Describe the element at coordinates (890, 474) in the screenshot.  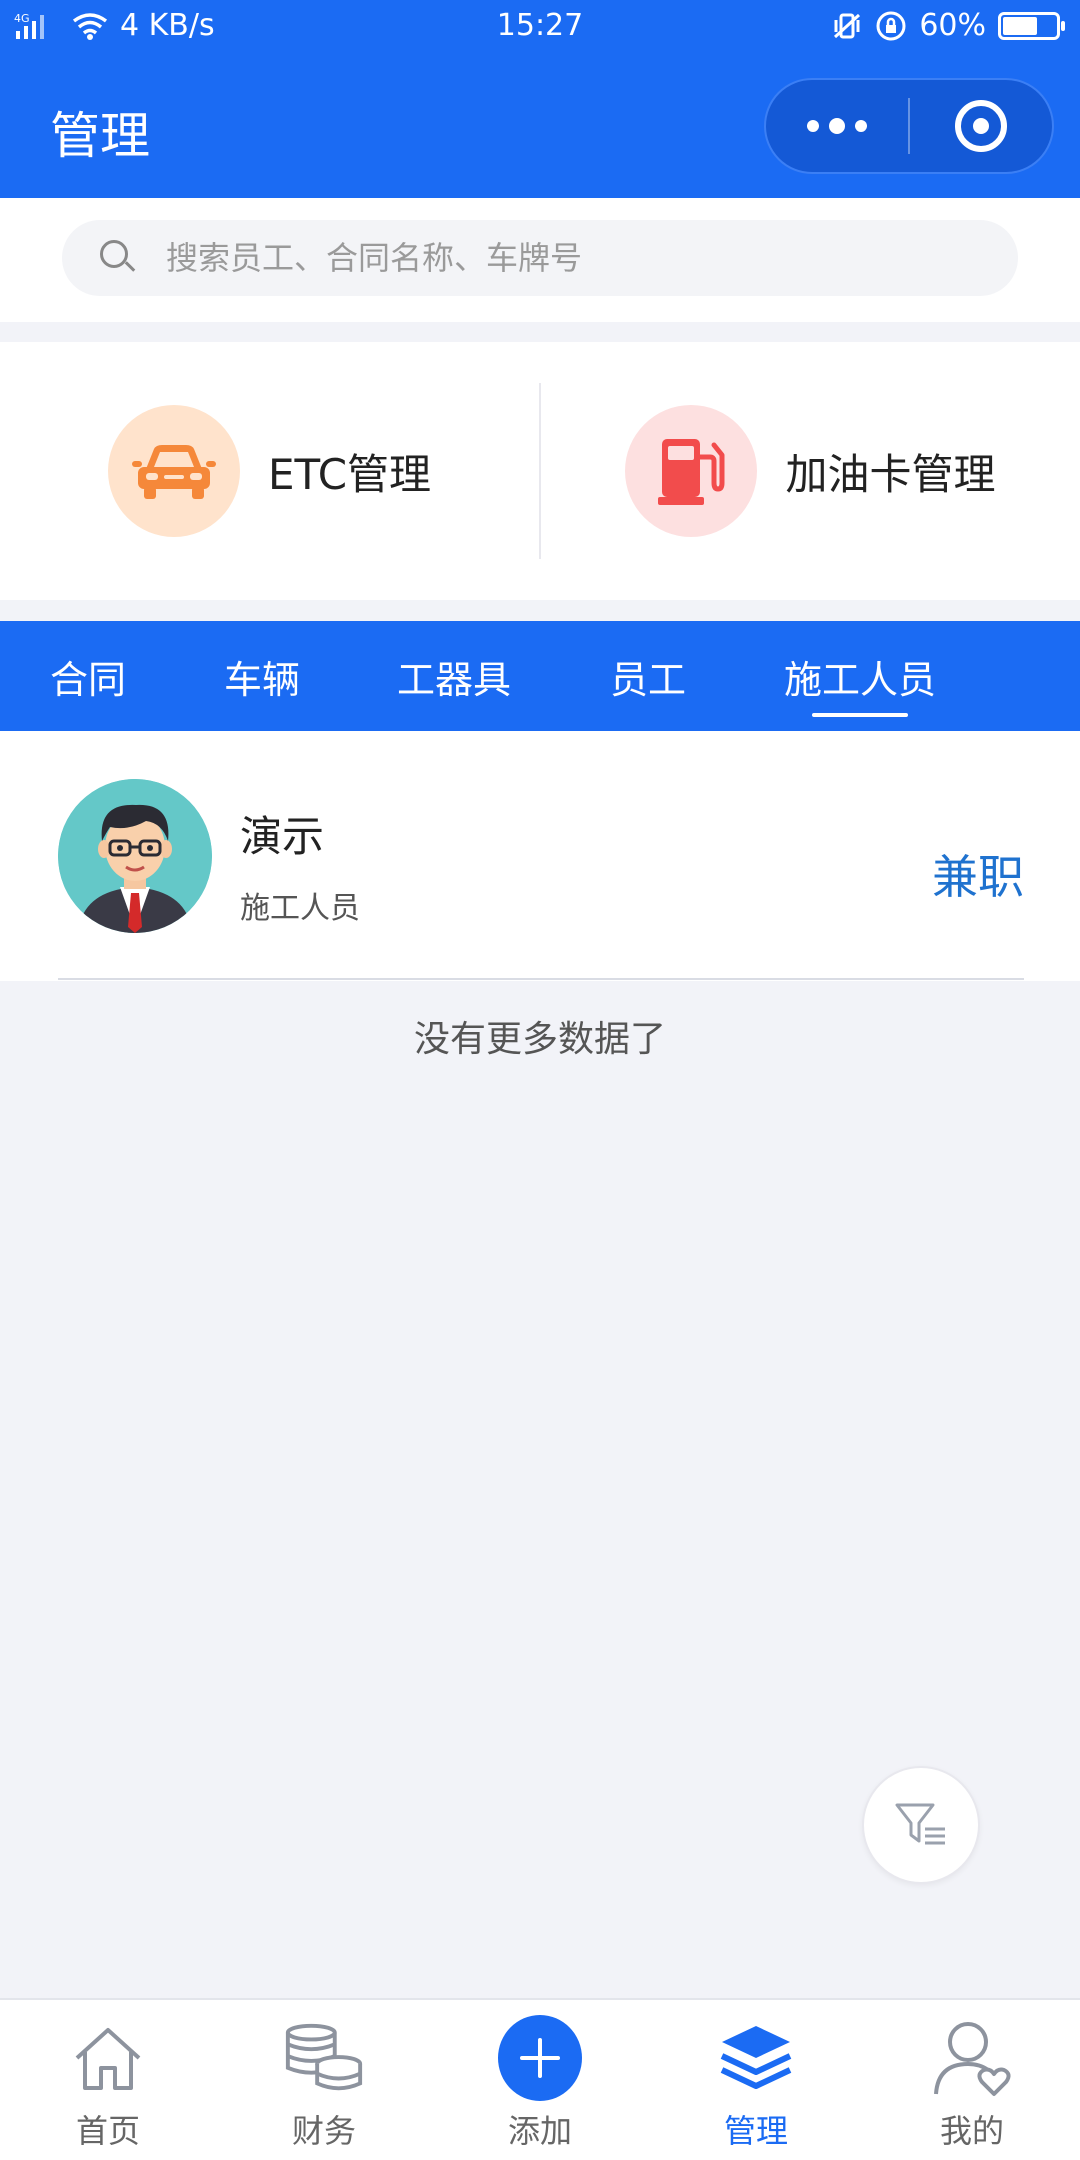
I see `fuel-card-management-label: 加油卡管理` at that location.